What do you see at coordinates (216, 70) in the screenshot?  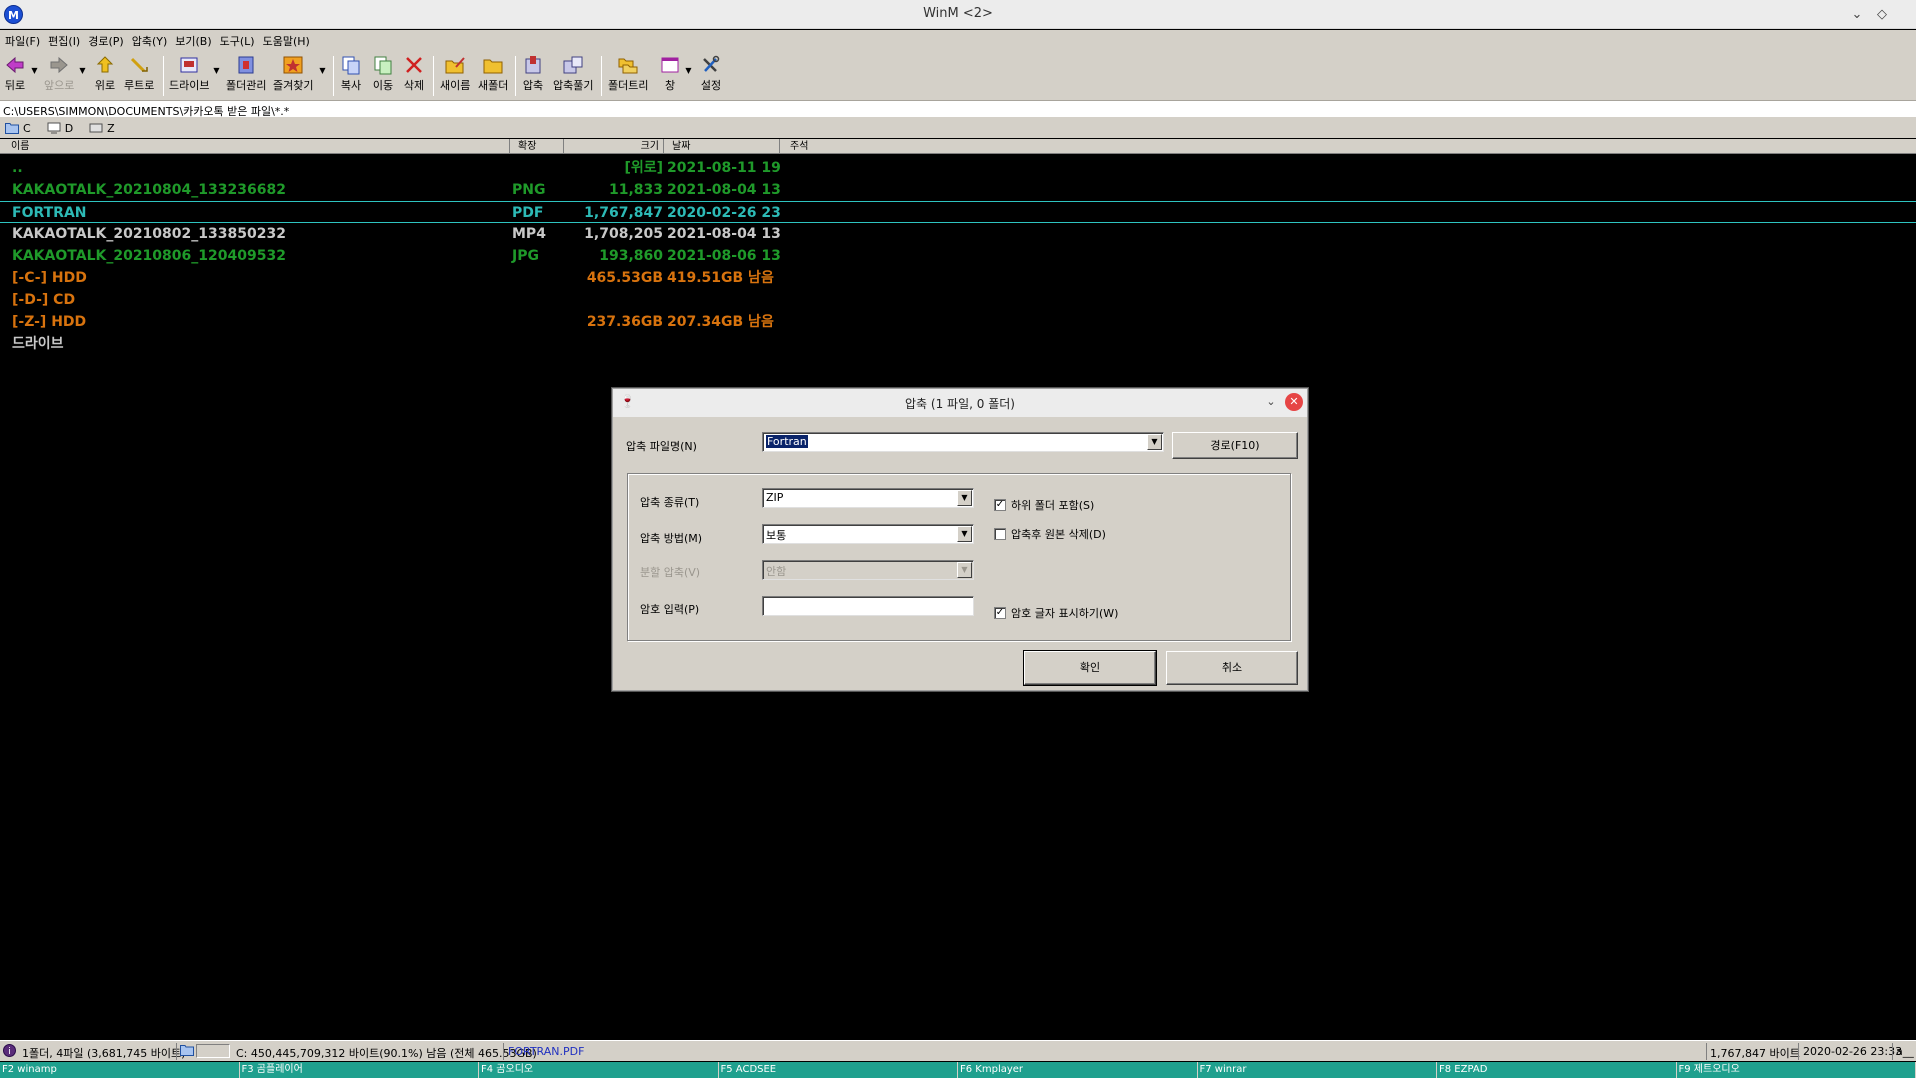 I see `drive-dropdown-icon: ▼` at bounding box center [216, 70].